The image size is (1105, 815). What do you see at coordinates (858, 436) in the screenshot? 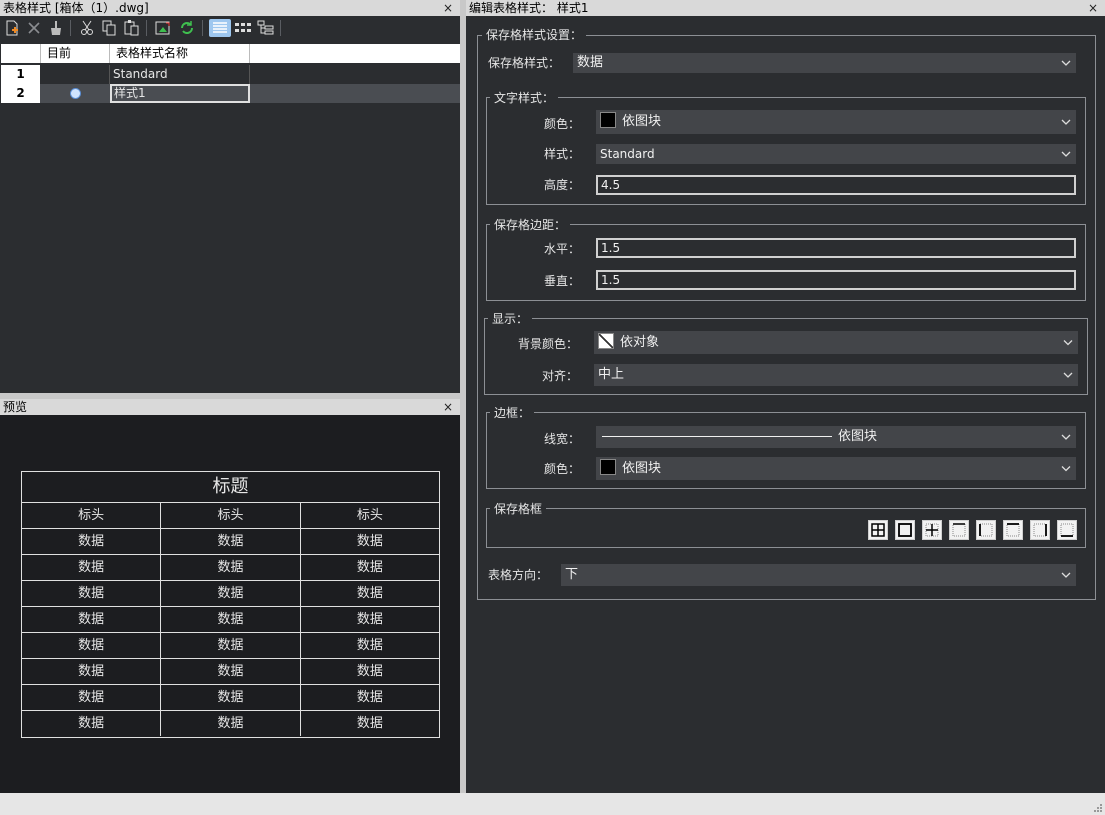
I see `lineweight-value: 依图块` at bounding box center [858, 436].